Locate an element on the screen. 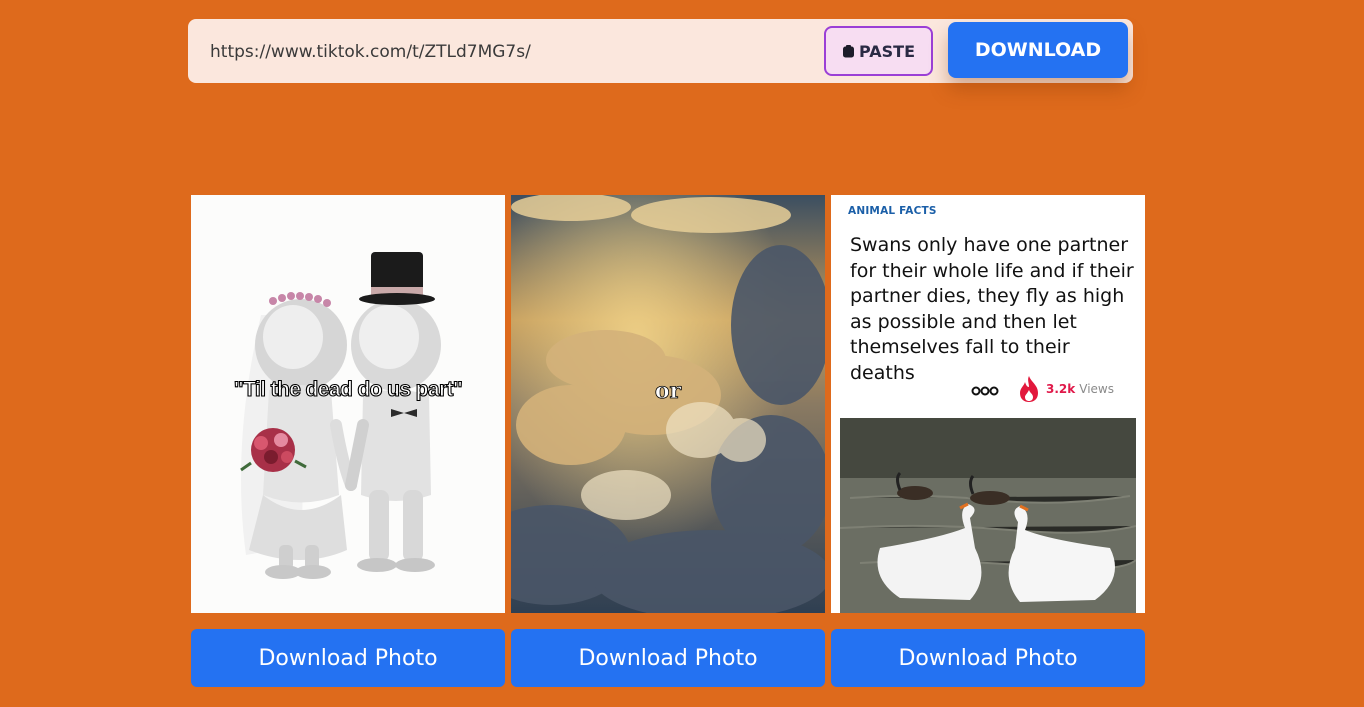  download-photo-button-1: Download Photo is located at coordinates (348, 658).